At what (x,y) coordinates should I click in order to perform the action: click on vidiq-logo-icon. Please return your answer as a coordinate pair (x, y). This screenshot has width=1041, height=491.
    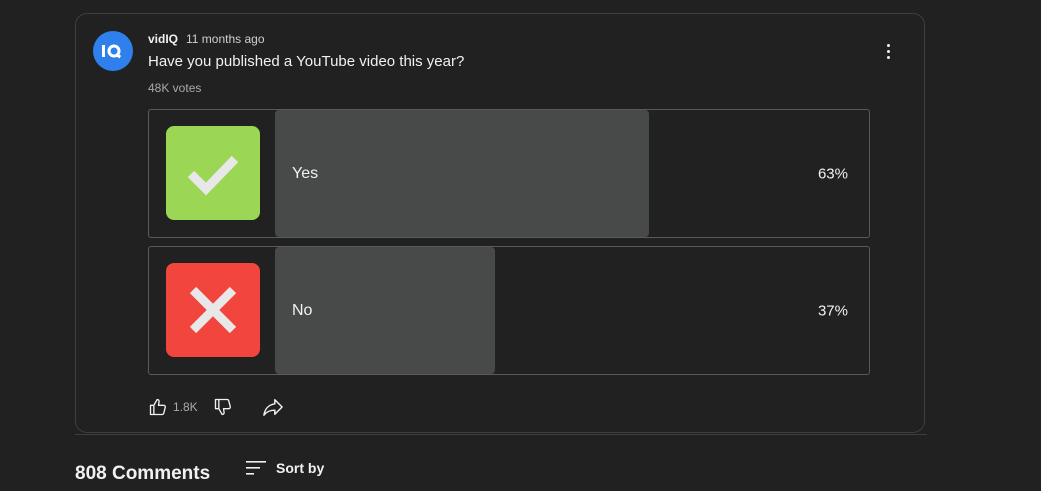
    Looking at the image, I should click on (112, 51).